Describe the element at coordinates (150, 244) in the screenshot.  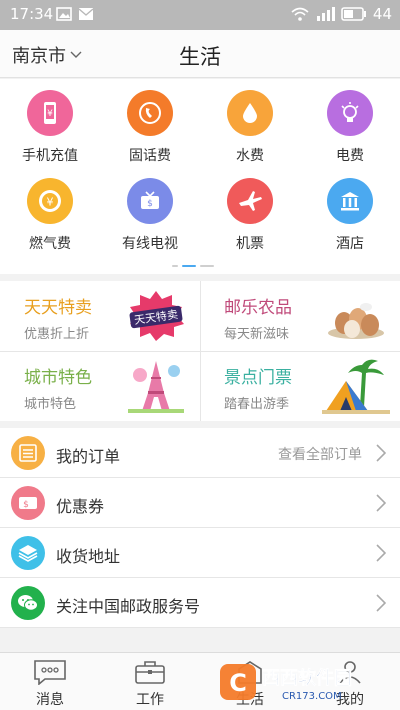
I see `service-label: 有线电视` at that location.